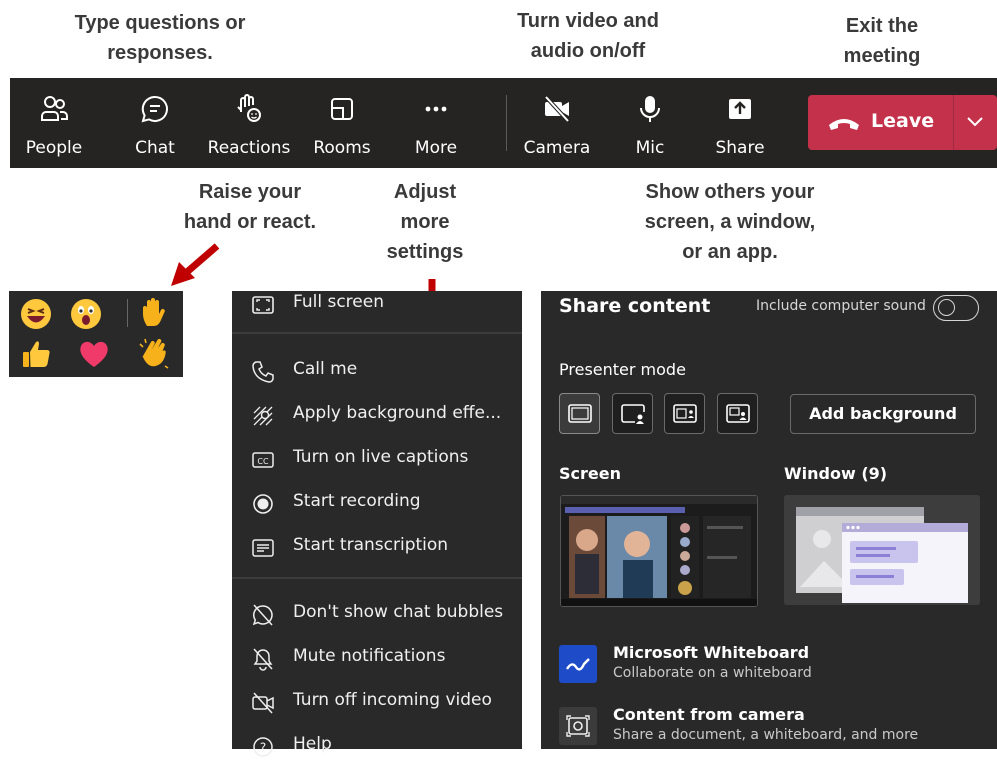 The image size is (997, 767). I want to click on surprised-emoji-icon, so click(86, 314).